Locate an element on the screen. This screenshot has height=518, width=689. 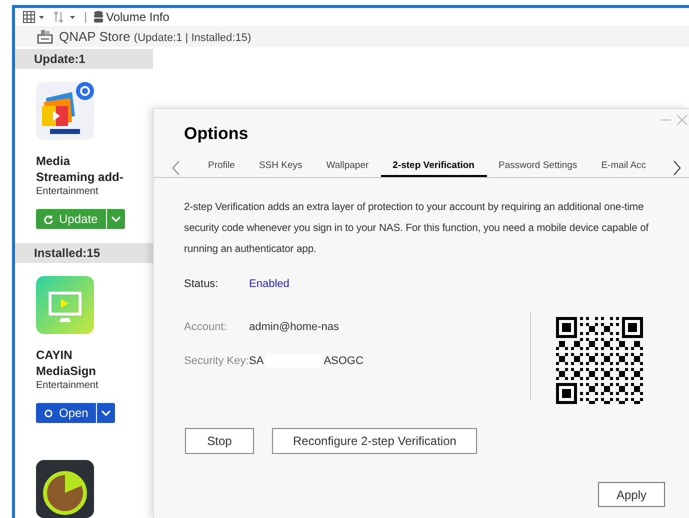
stop-button: Stop is located at coordinates (219, 441).